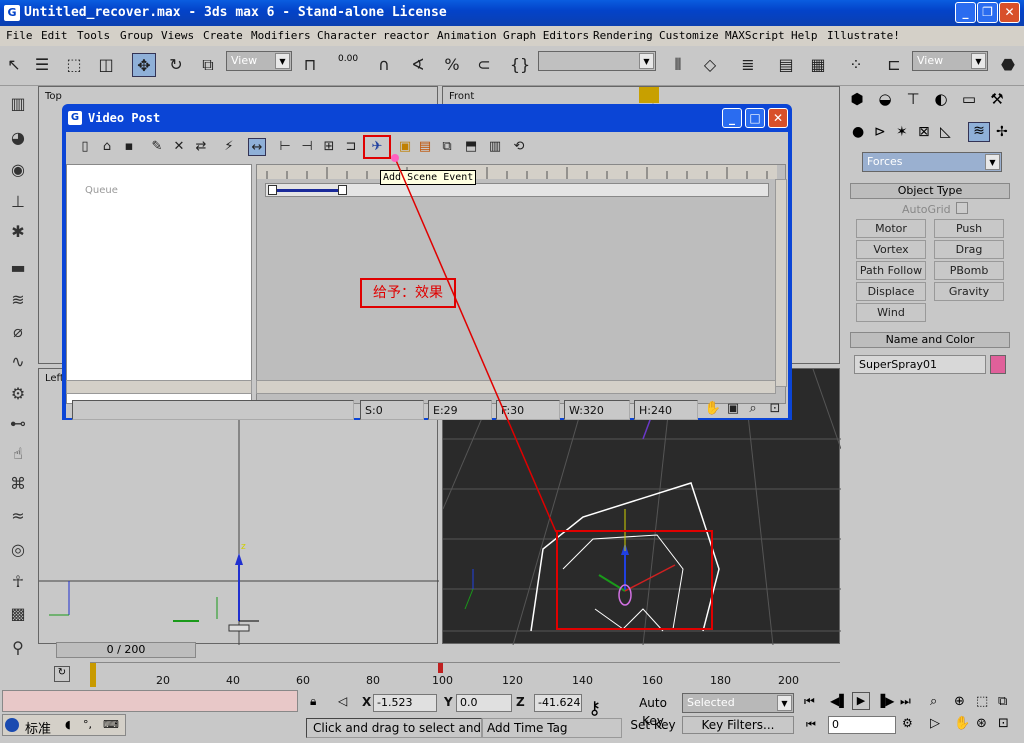  What do you see at coordinates (18, 648) in the screenshot?
I see `link-icon: ⚲` at bounding box center [18, 648].